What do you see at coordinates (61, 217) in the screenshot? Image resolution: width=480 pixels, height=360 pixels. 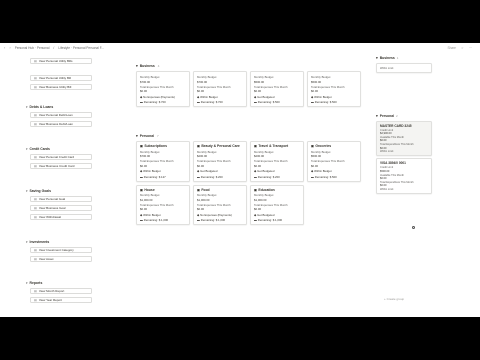 I see `view-withdrawal-button: ▤ View Withdrawal` at bounding box center [61, 217].